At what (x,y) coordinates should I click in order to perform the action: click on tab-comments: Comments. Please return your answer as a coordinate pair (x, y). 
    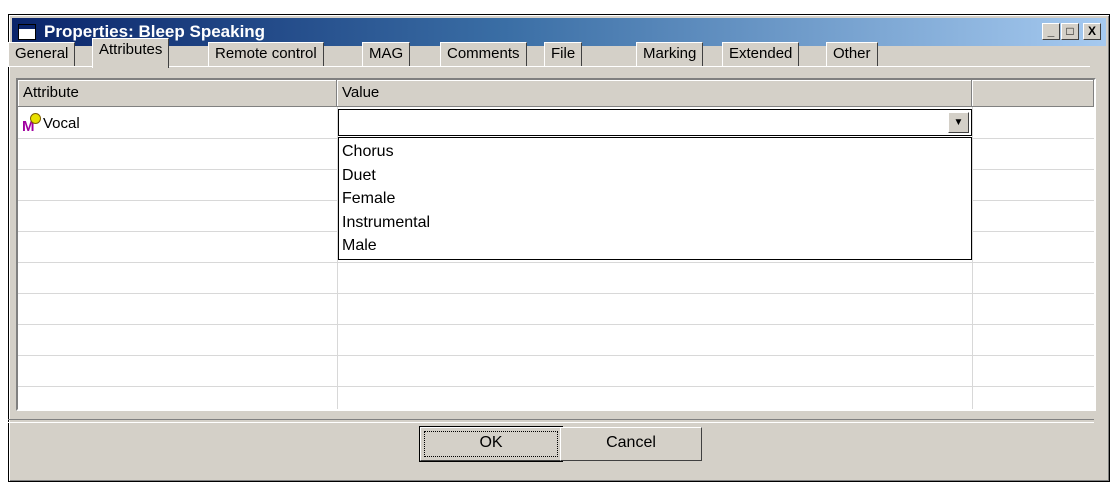
    Looking at the image, I should click on (483, 54).